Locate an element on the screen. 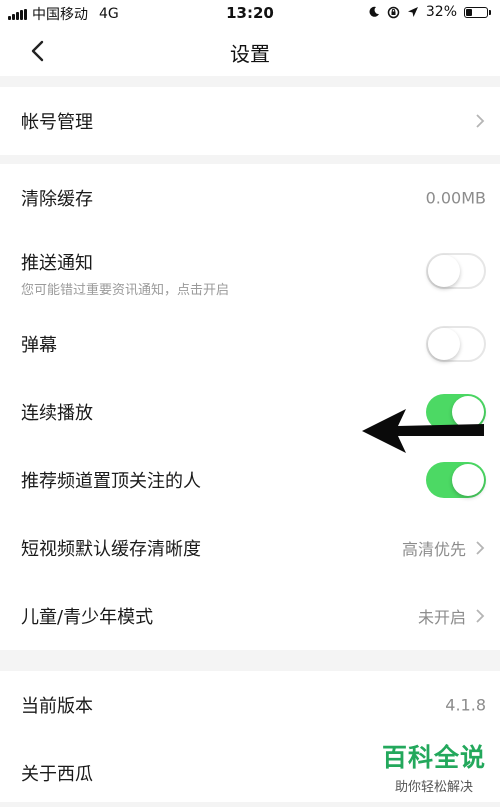 This screenshot has width=500, height=807. pin-follow-toggle is located at coordinates (456, 480).